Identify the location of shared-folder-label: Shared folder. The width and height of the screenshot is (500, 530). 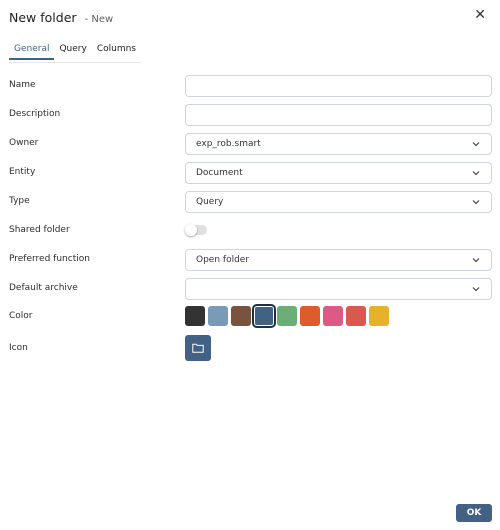
(39, 230).